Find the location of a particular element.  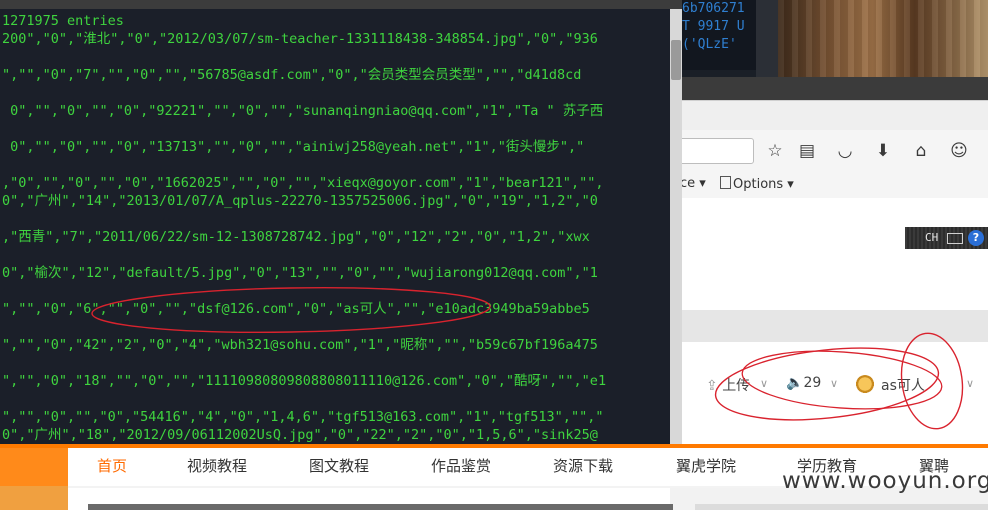

notify-count: 29 is located at coordinates (812, 383).